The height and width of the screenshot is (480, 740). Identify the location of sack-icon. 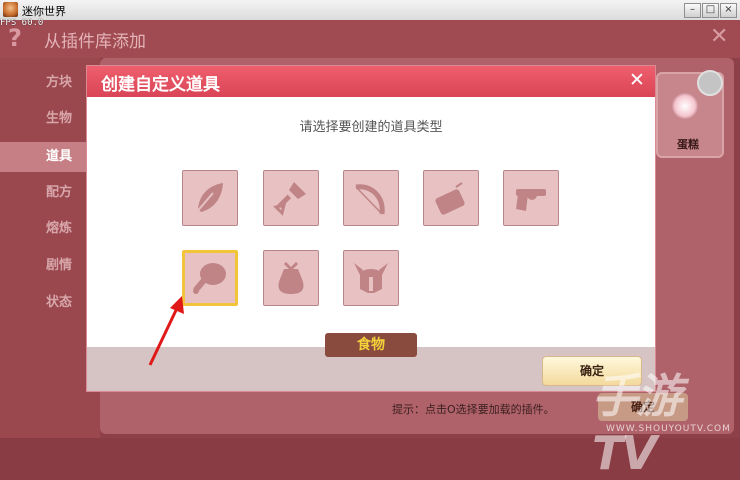
(291, 277).